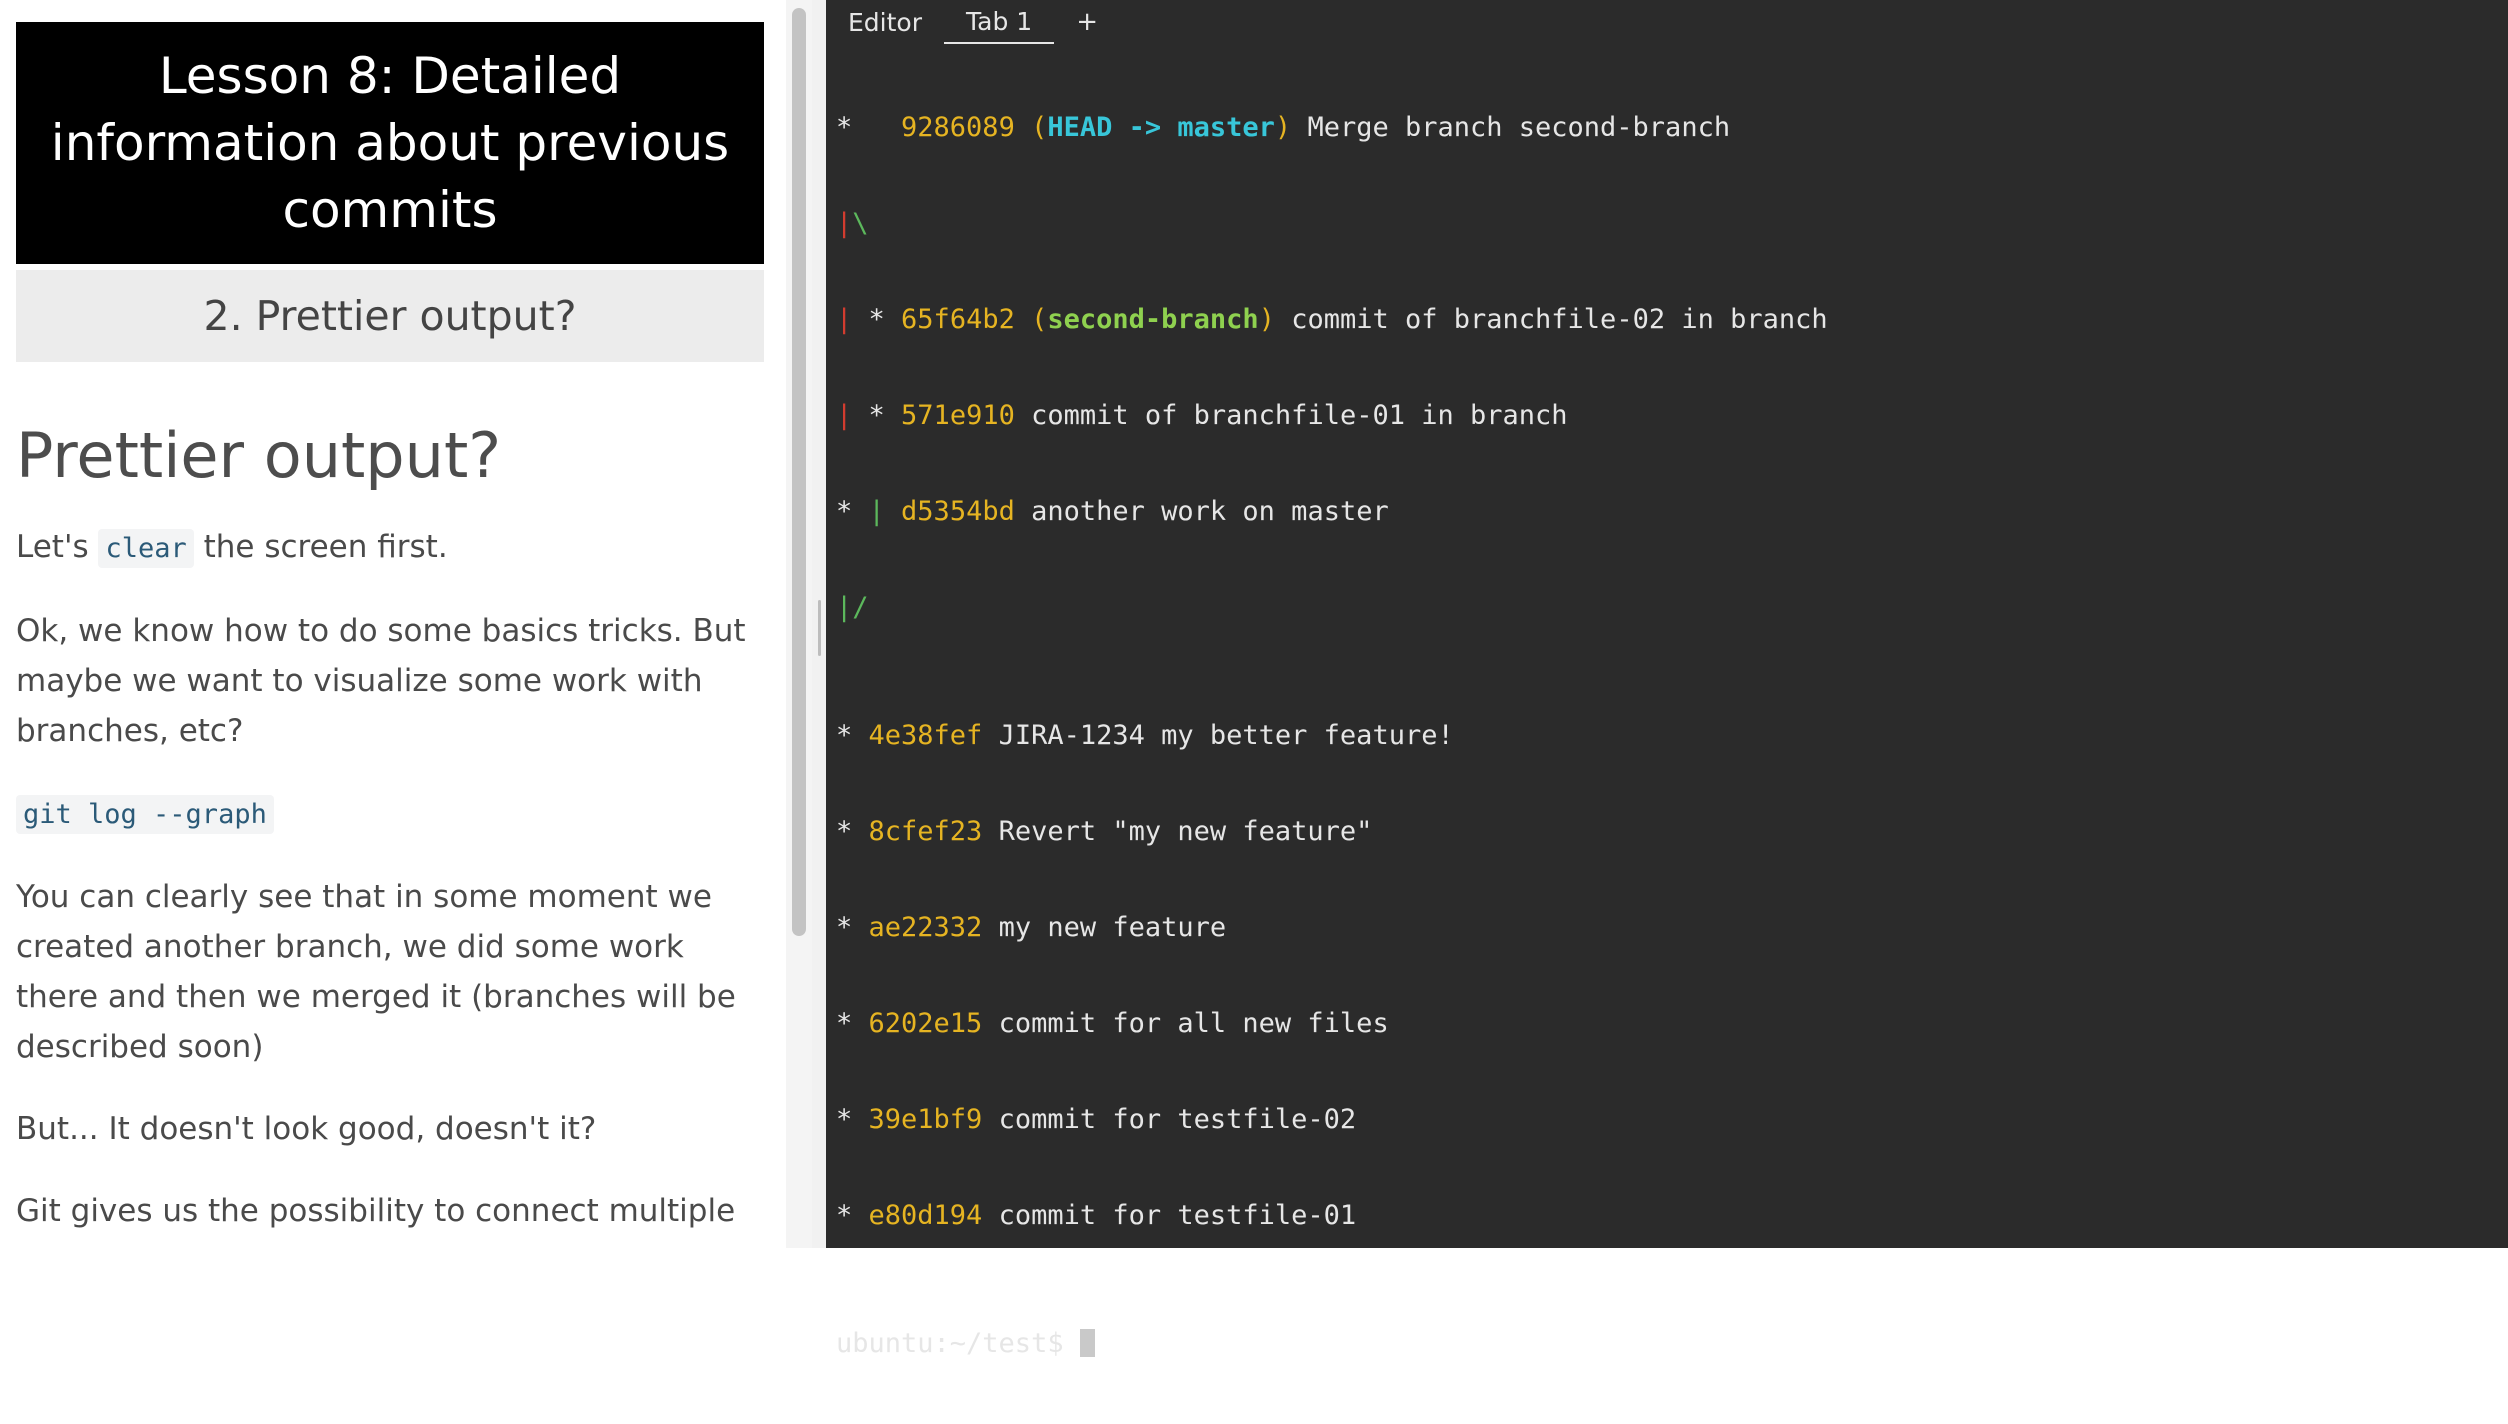 The image size is (2508, 1424). Describe the element at coordinates (1153, 319) in the screenshot. I see `branch-ref: second-branch` at that location.